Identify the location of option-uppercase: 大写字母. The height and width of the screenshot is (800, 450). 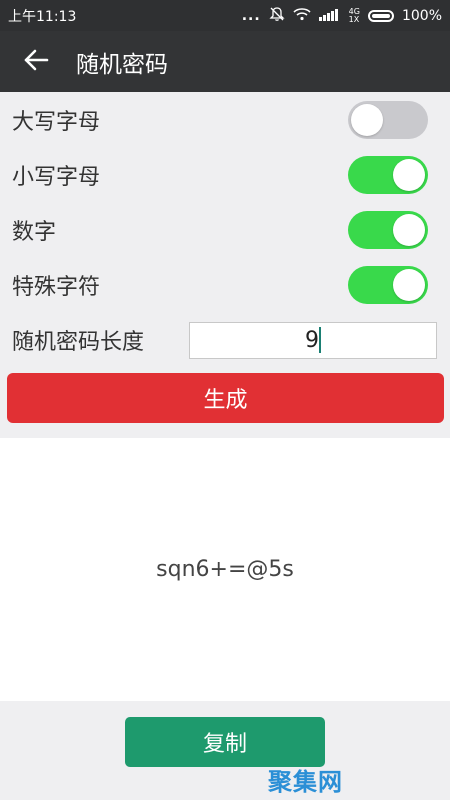
(225, 119).